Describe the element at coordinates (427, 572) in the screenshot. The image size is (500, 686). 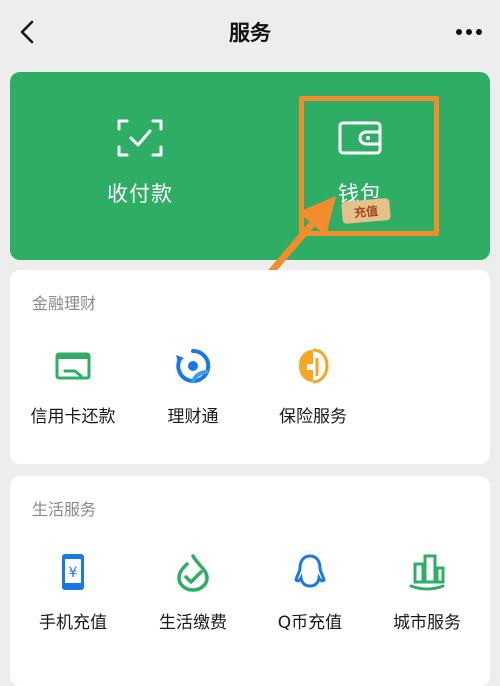
I see `city-service-icon` at that location.